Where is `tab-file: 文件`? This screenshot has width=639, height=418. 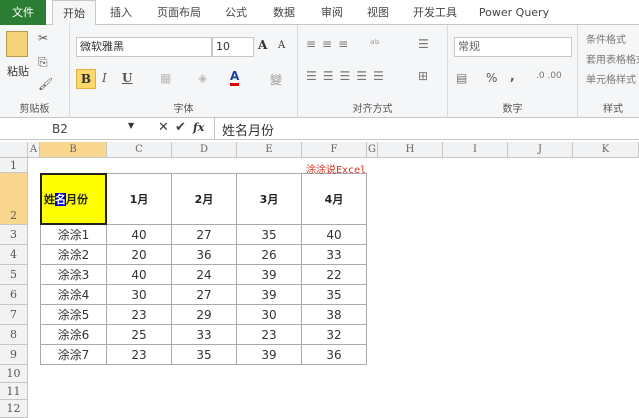 tab-file: 文件 is located at coordinates (23, 12).